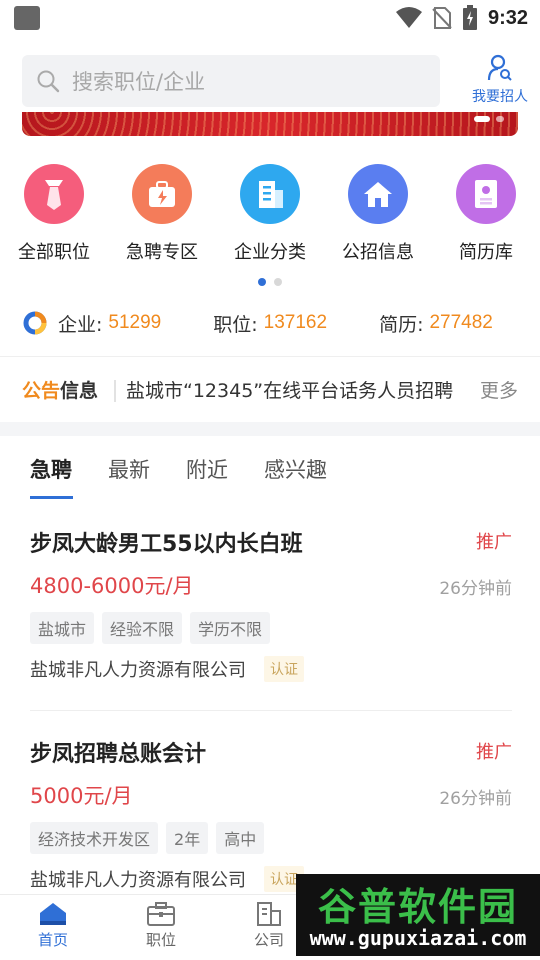  I want to click on banner-carousel, so click(270, 124).